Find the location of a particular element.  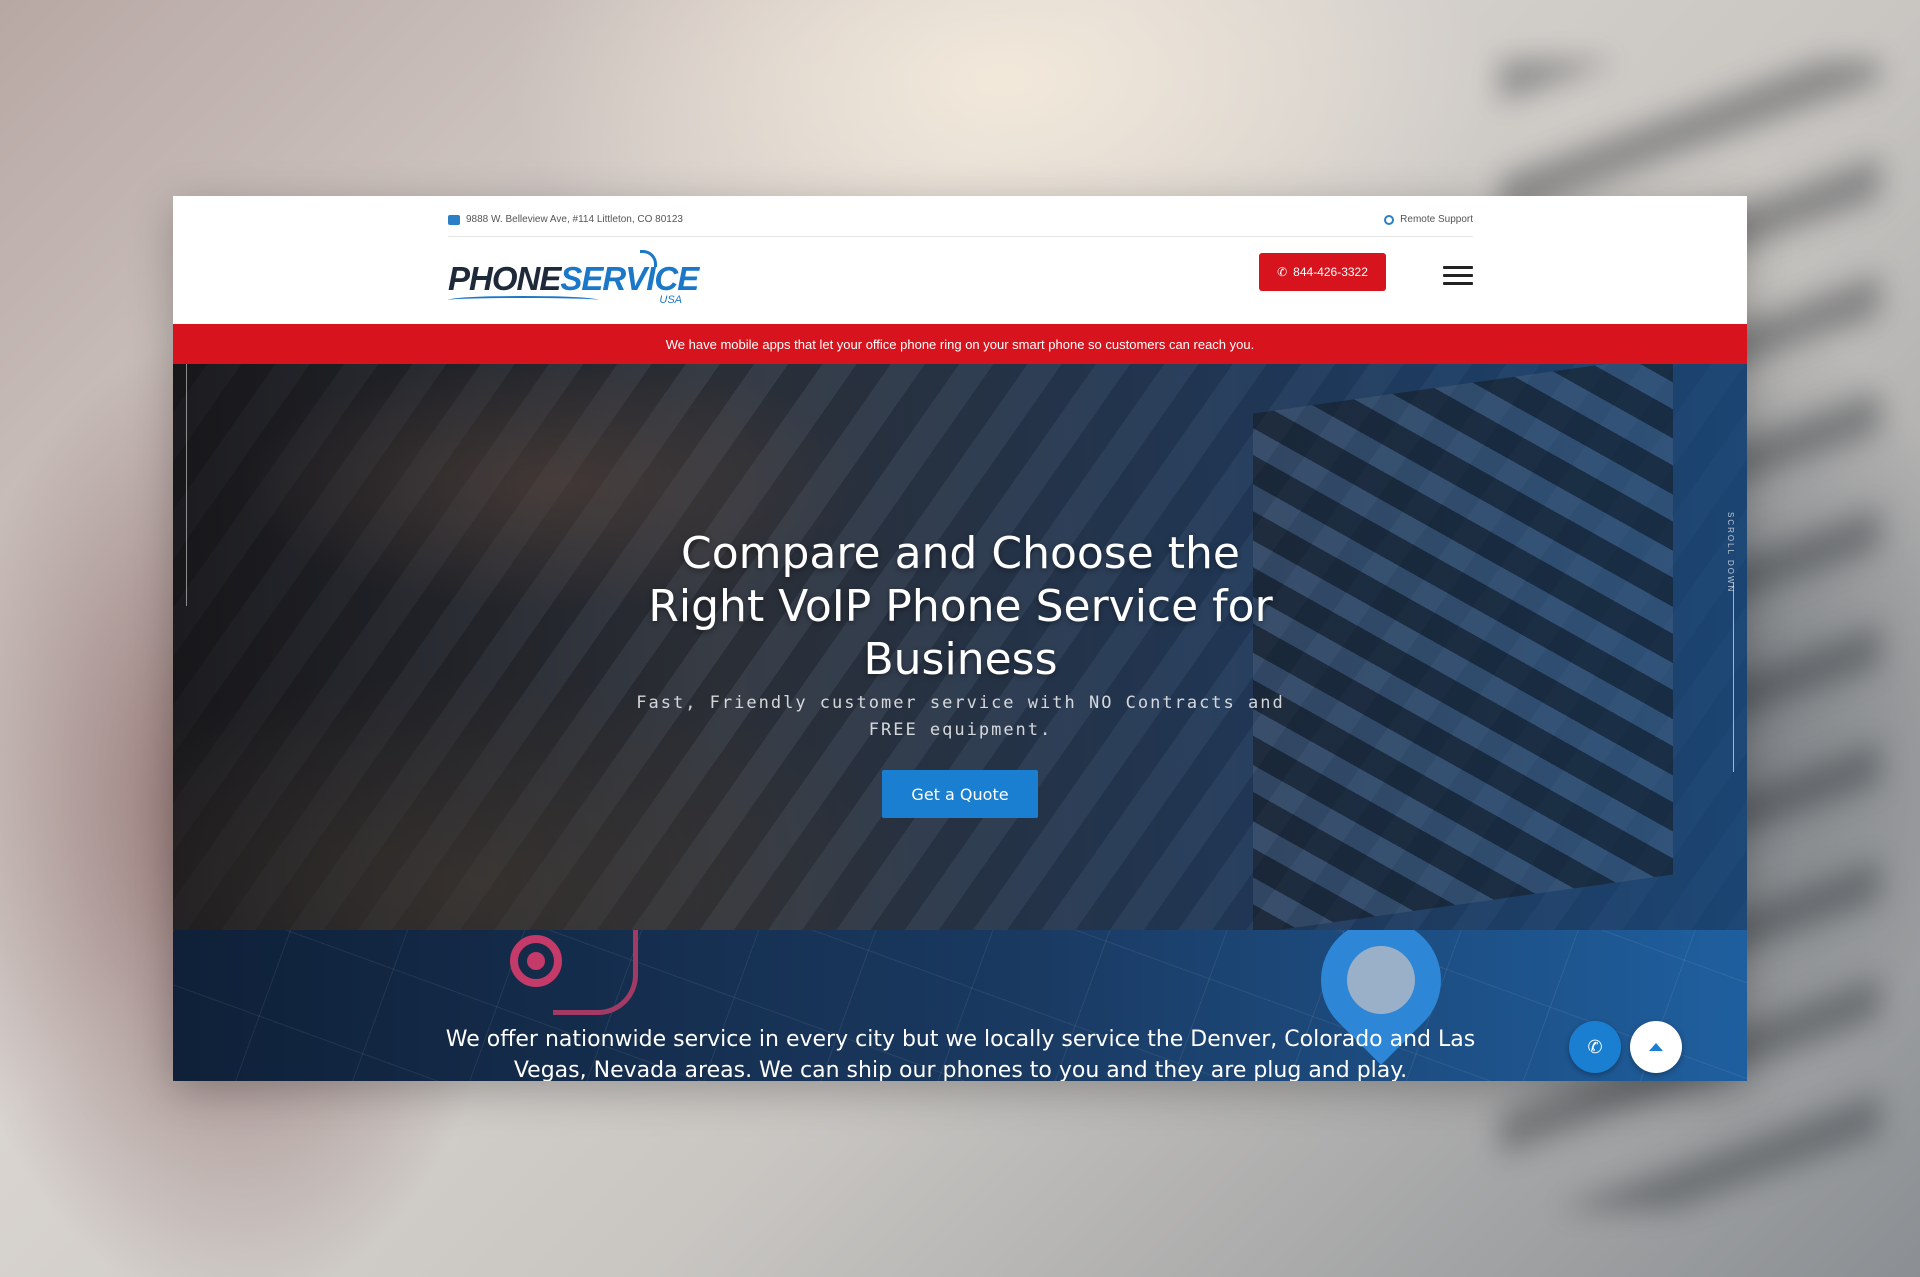

map-icon is located at coordinates (454, 219).